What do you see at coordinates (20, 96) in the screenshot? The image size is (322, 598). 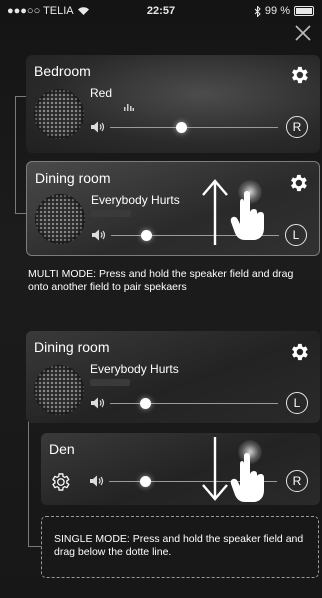 I see `pair-connector-top` at bounding box center [20, 96].